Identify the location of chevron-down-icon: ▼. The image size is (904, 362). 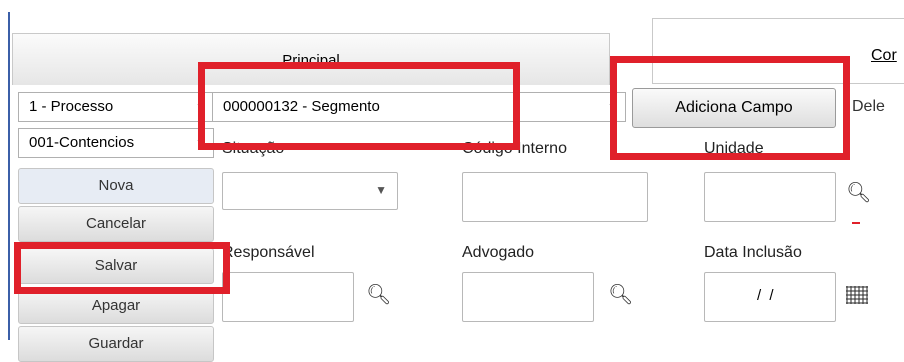
(381, 190).